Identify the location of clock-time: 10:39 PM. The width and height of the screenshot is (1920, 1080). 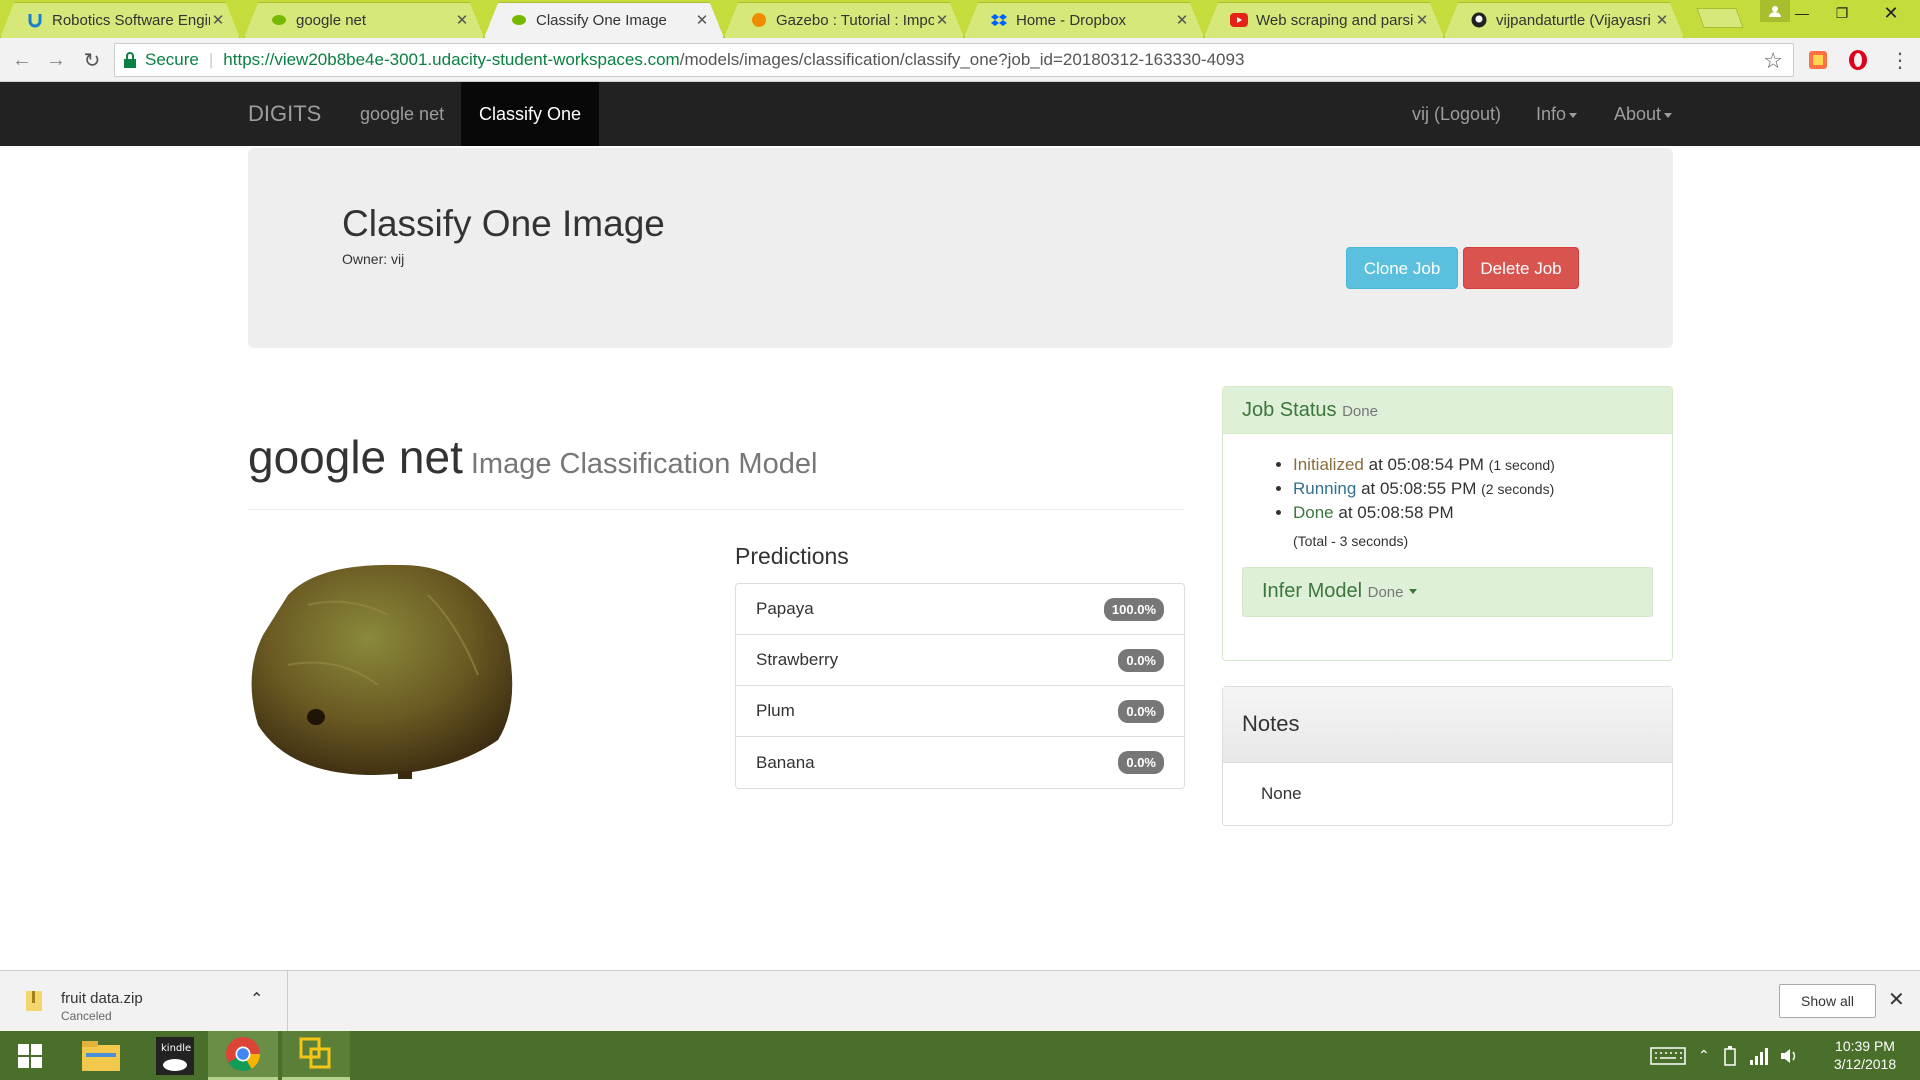
(1865, 1046).